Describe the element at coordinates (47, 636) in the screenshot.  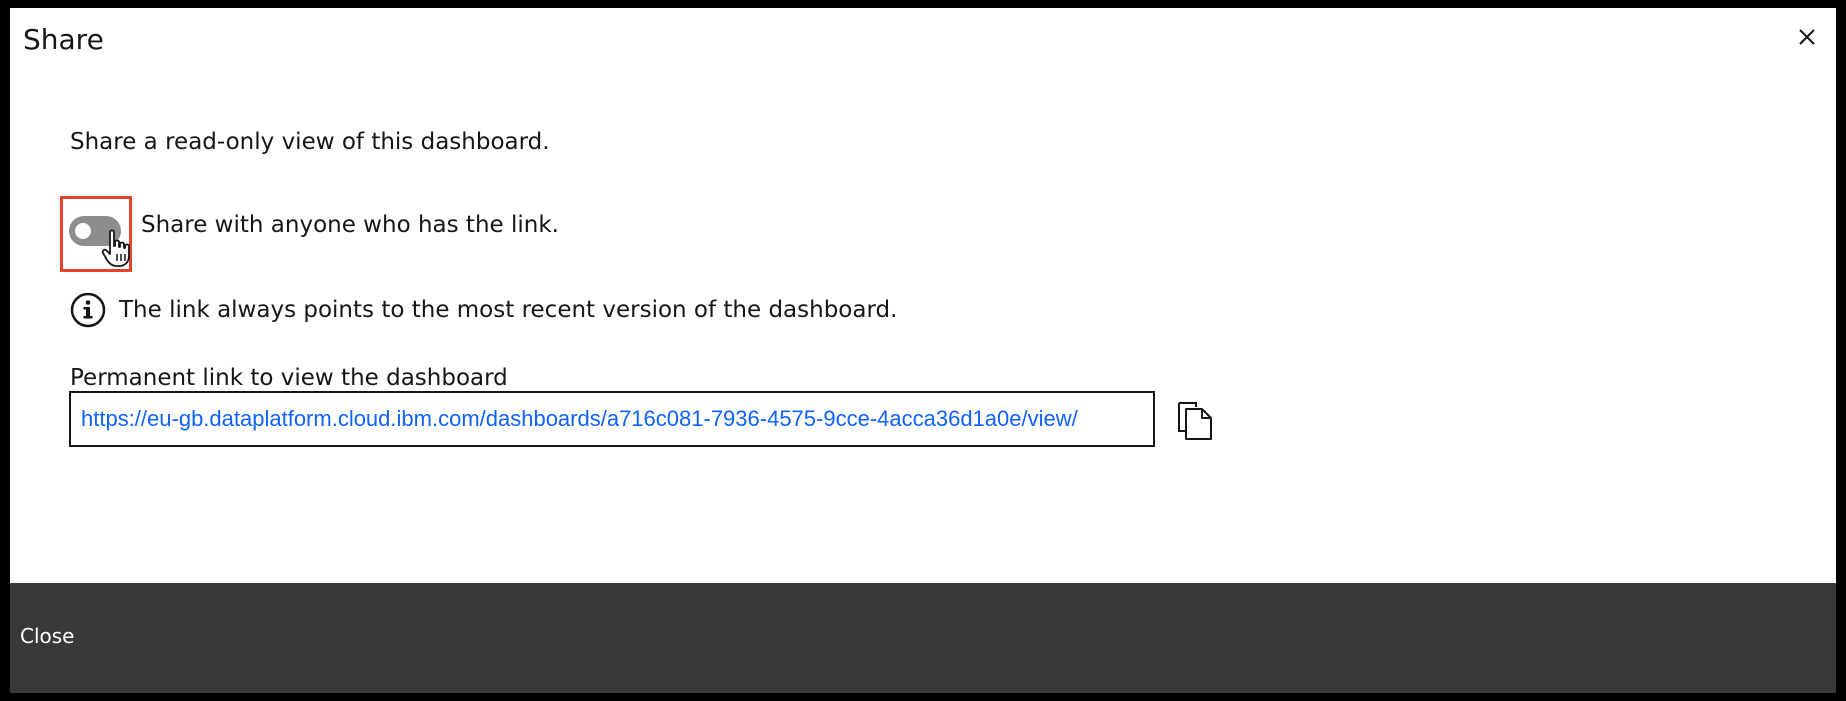
I see `close-button: Close` at that location.